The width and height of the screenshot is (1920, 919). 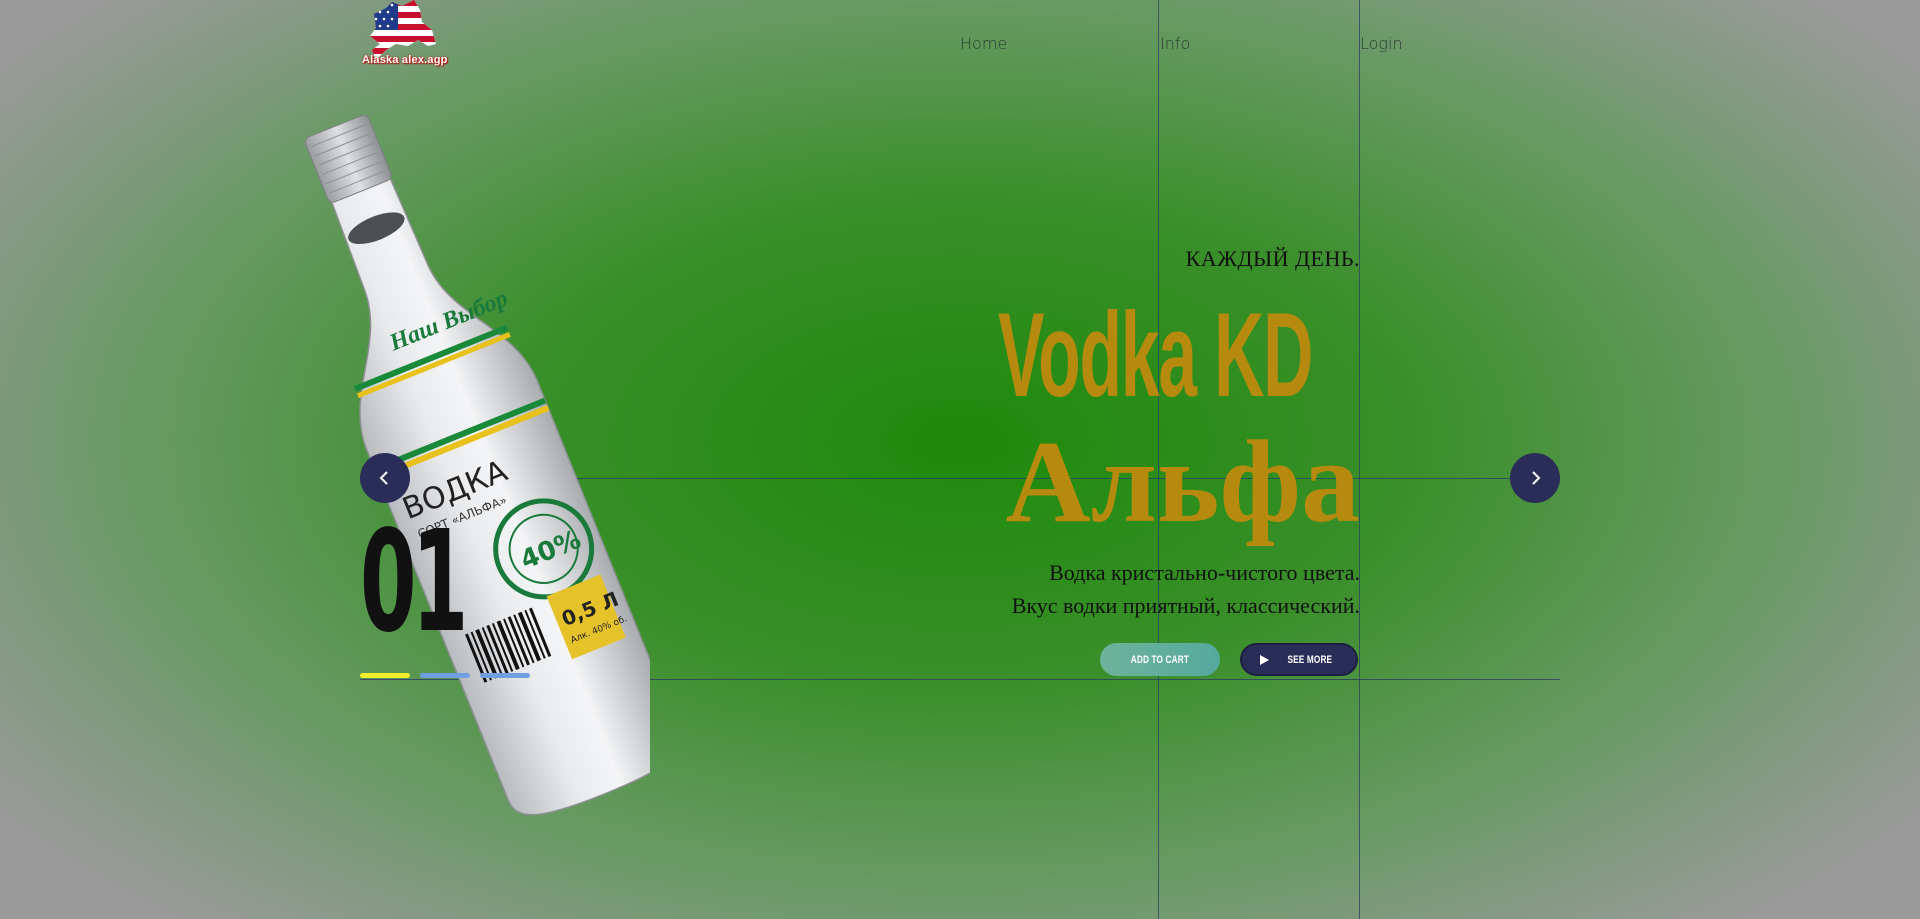 I want to click on chevron-left-icon, so click(x=383, y=478).